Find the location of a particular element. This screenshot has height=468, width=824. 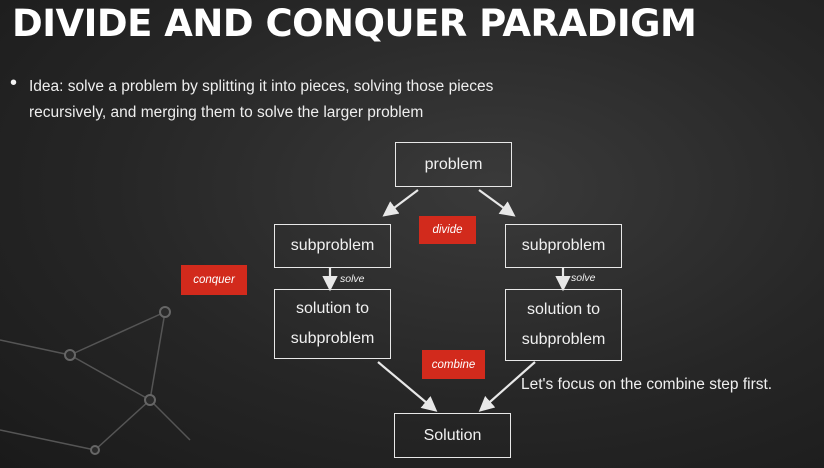

problem-label: problem is located at coordinates (453, 164).